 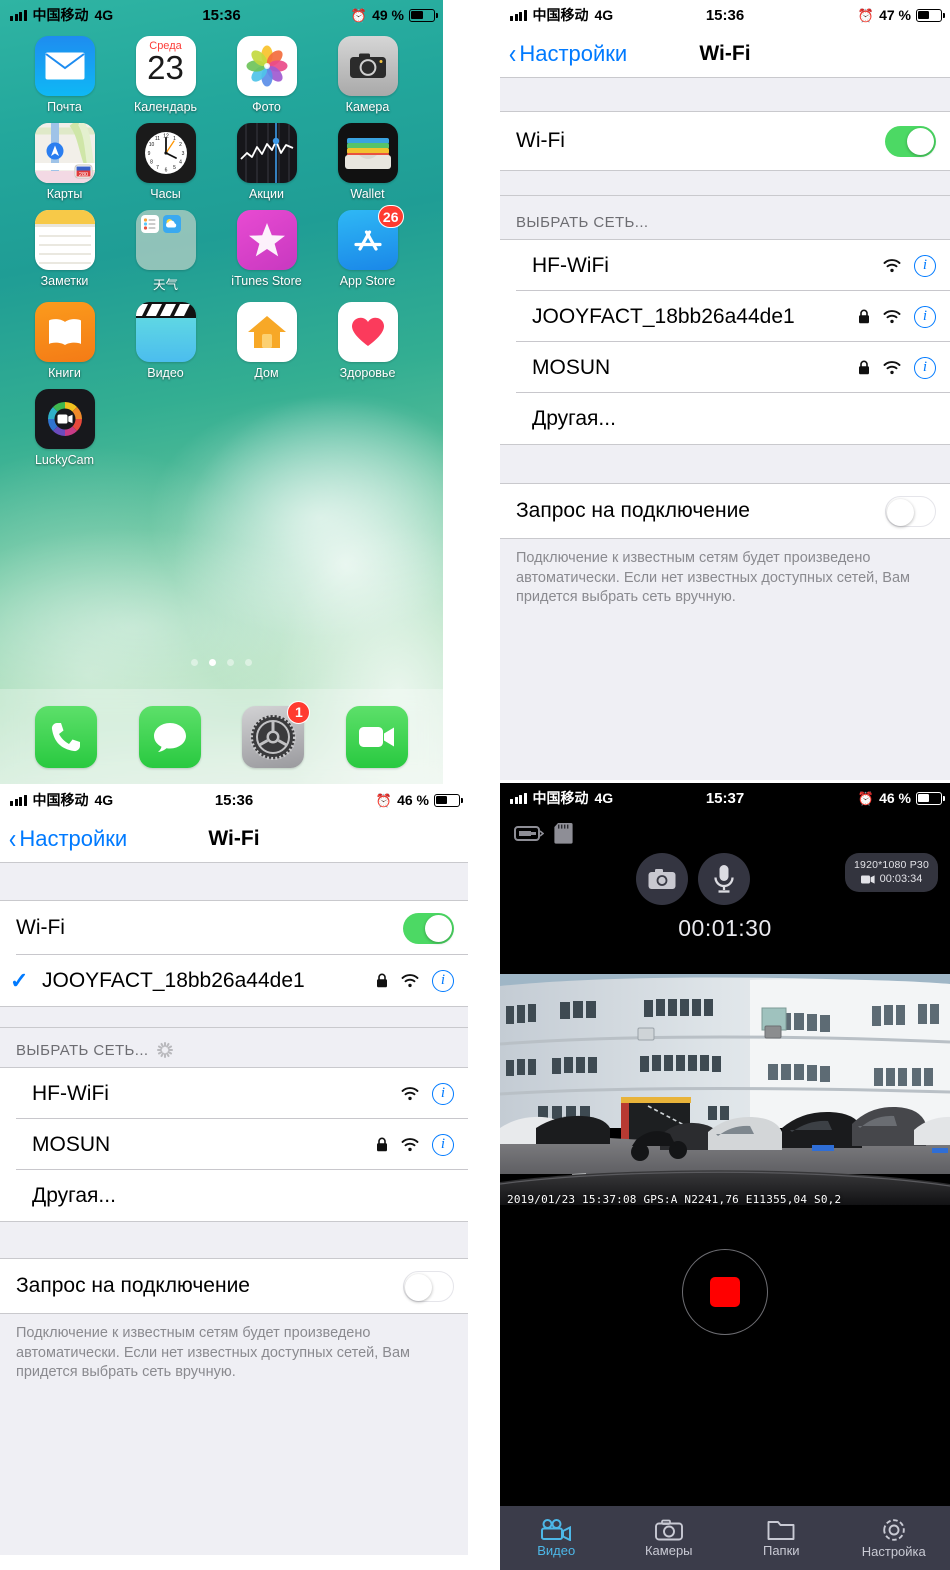 What do you see at coordinates (266, 240) in the screenshot?
I see `itunes-store-icon` at bounding box center [266, 240].